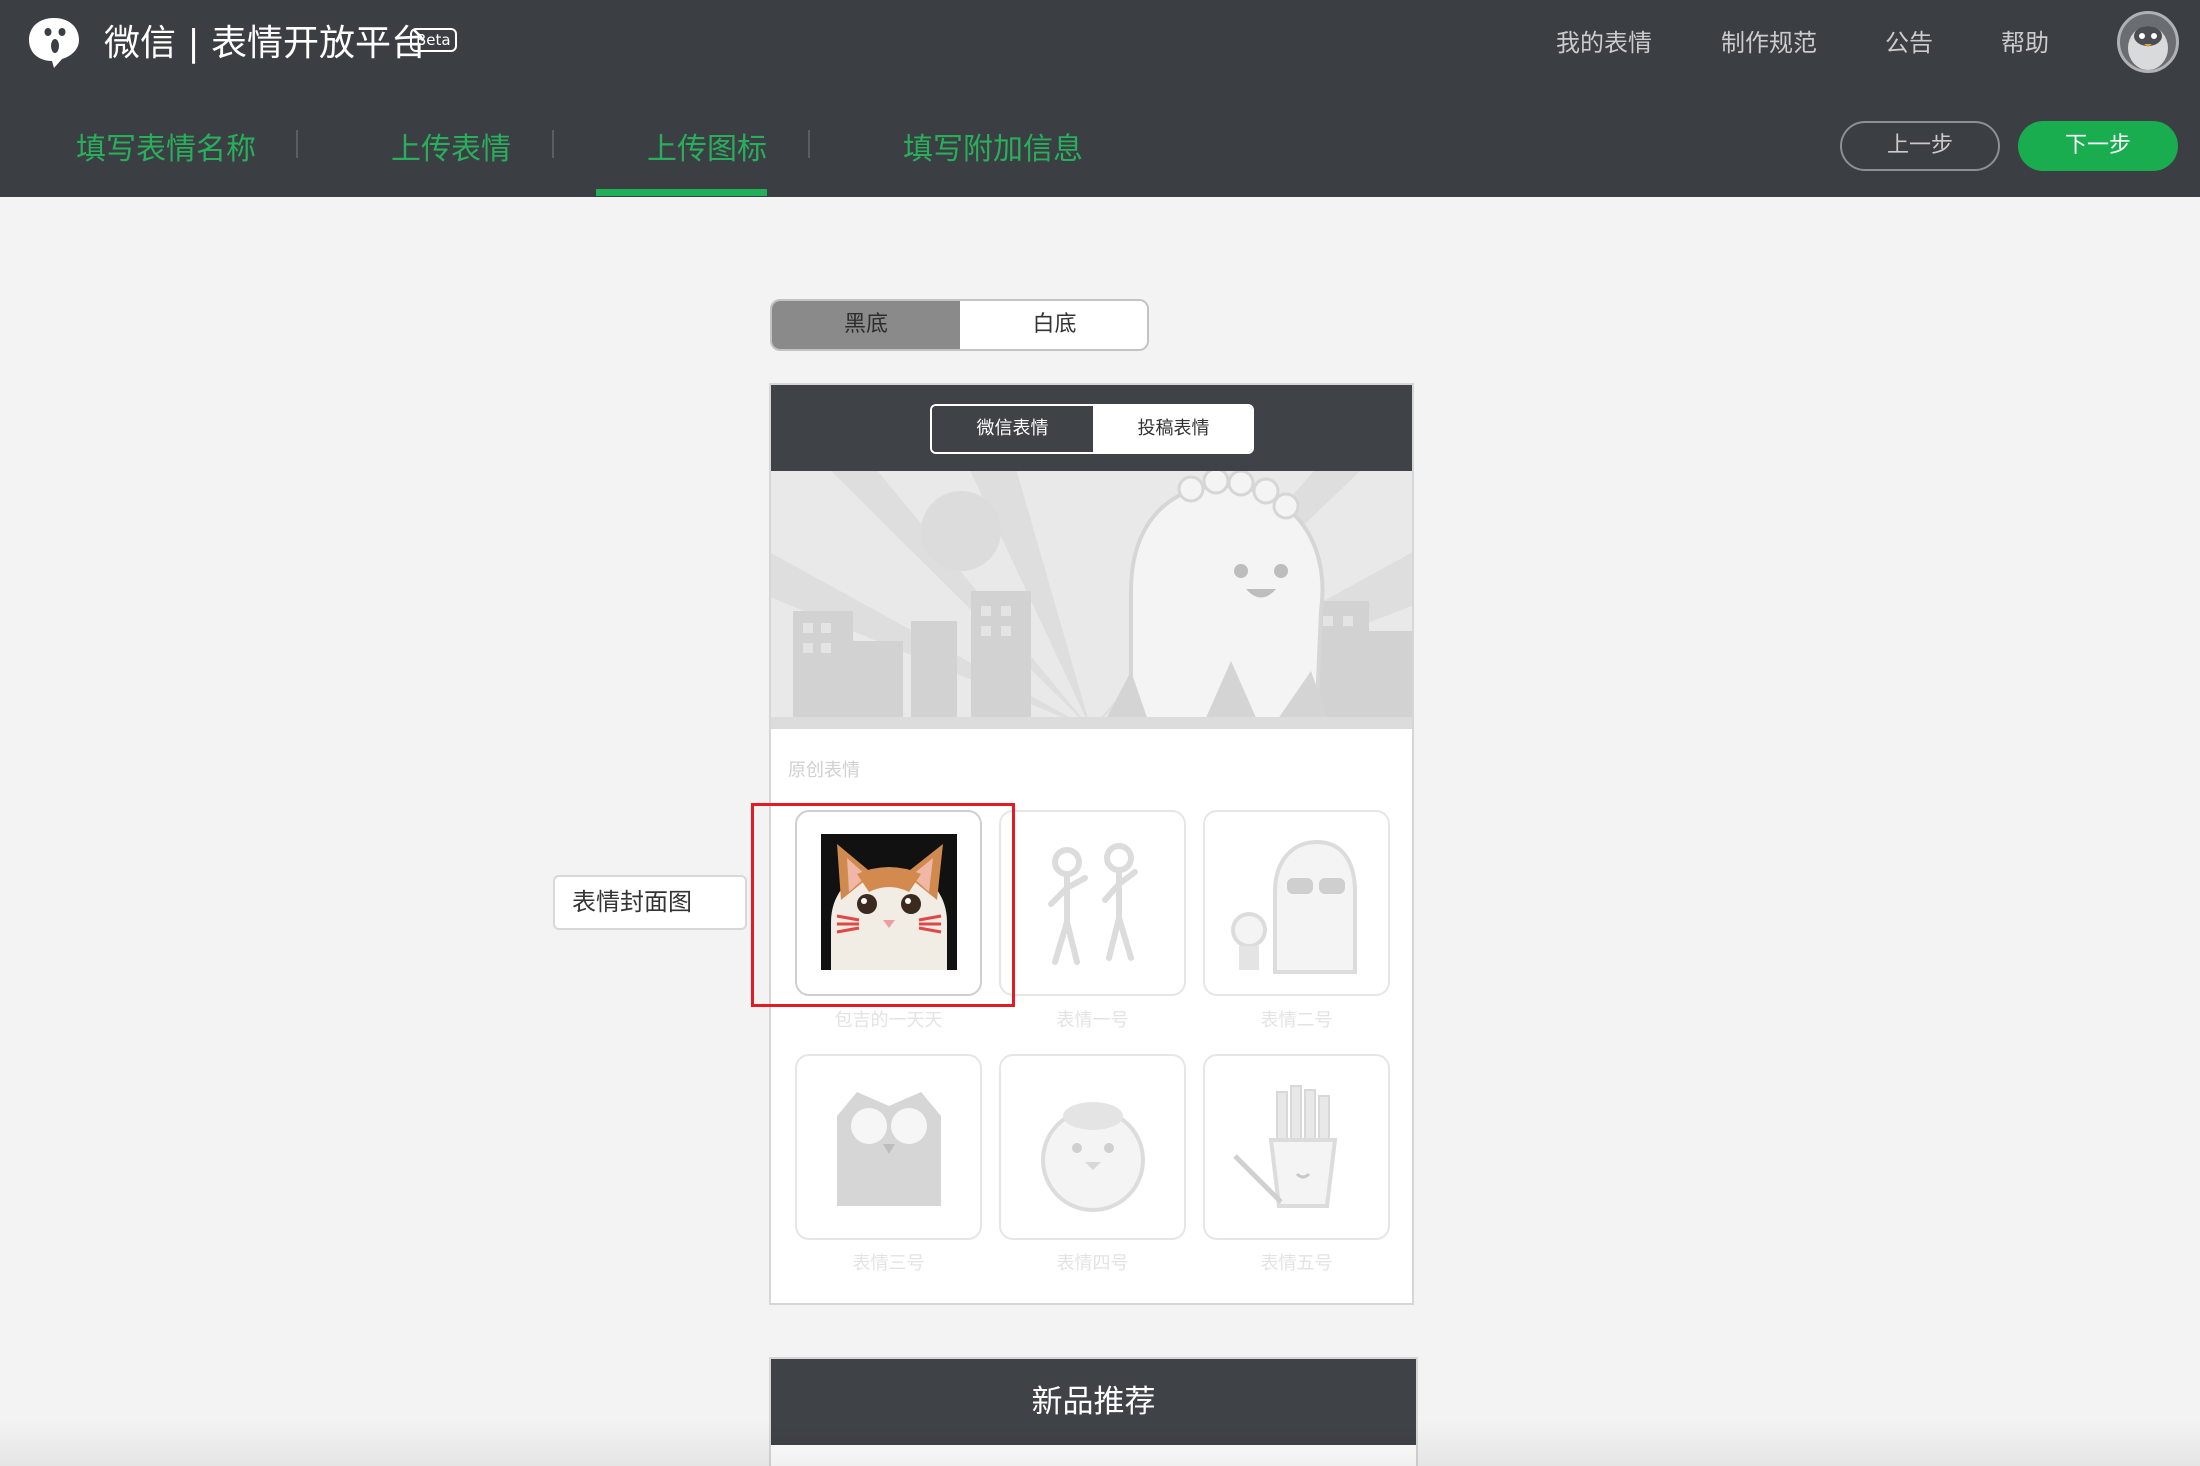 The width and height of the screenshot is (2200, 1466). Describe the element at coordinates (166, 150) in the screenshot. I see `step-fill-name: 填写表情名称` at that location.